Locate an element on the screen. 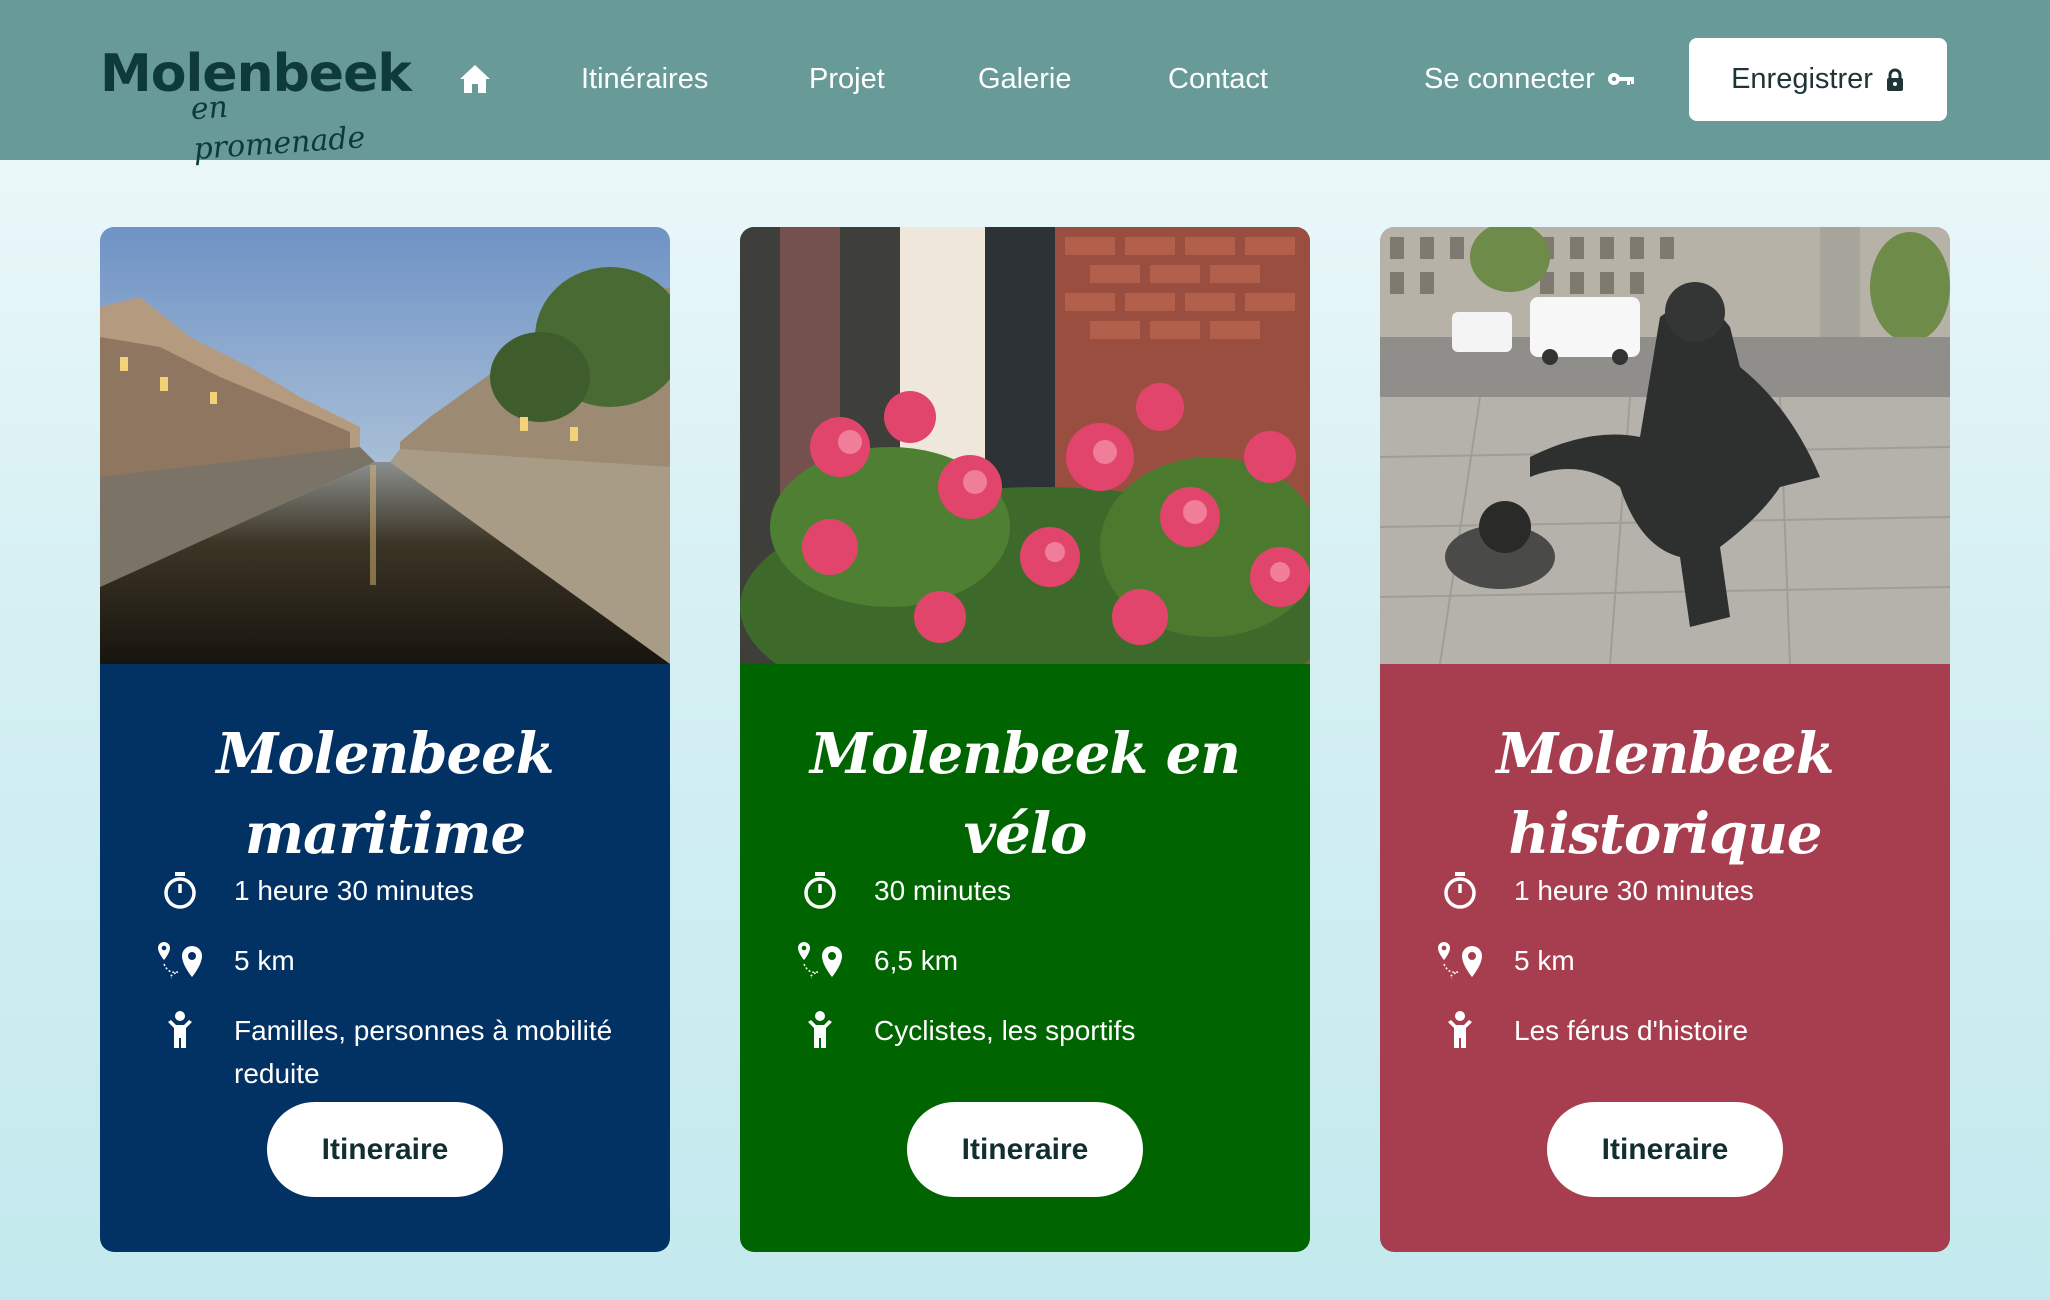  card-title: Molenbeek maritime is located at coordinates (385, 794).